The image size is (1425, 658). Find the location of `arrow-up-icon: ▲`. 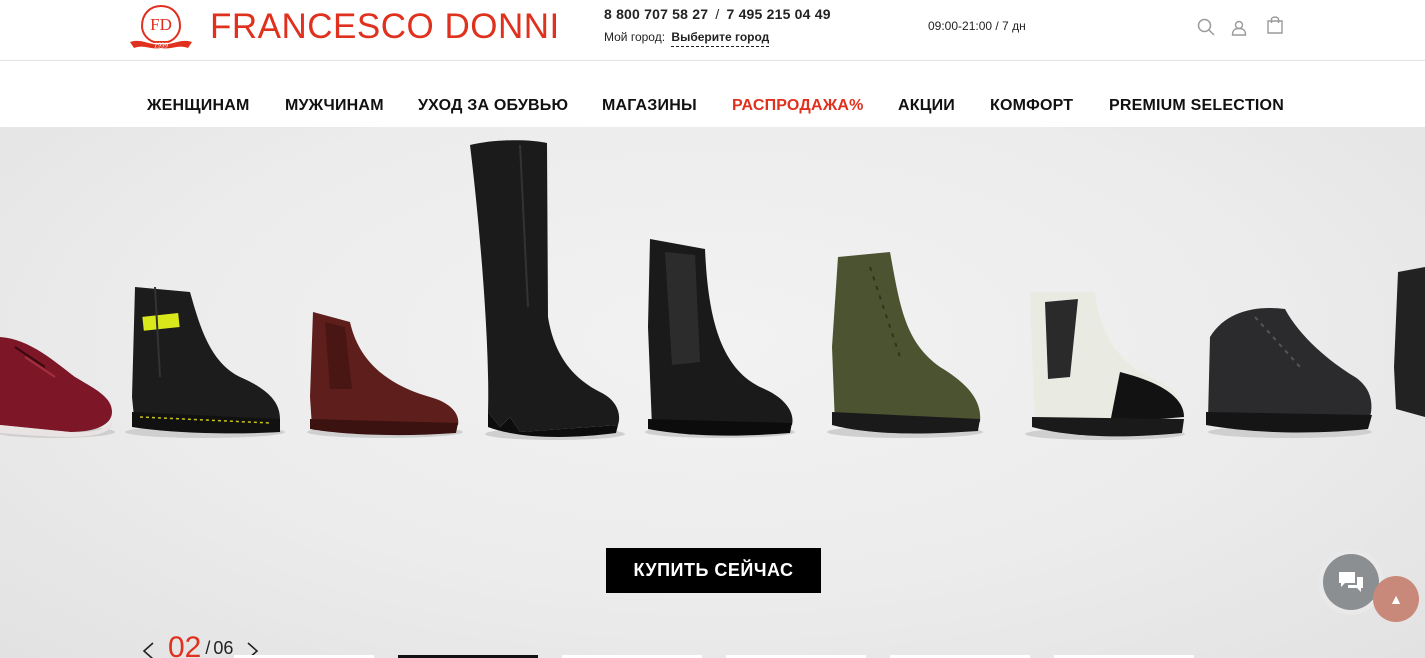

arrow-up-icon: ▲ is located at coordinates (1396, 599).